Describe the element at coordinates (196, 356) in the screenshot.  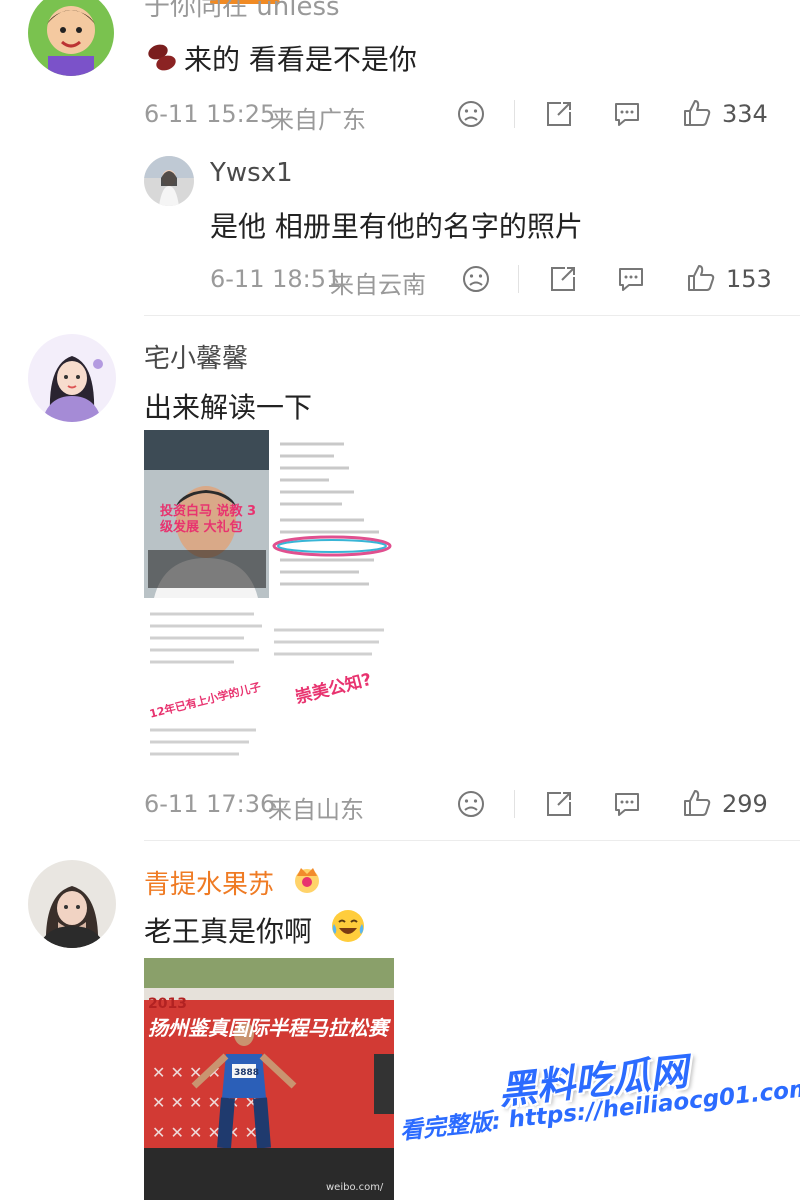
I see `user-name: 宅小馨馨` at that location.